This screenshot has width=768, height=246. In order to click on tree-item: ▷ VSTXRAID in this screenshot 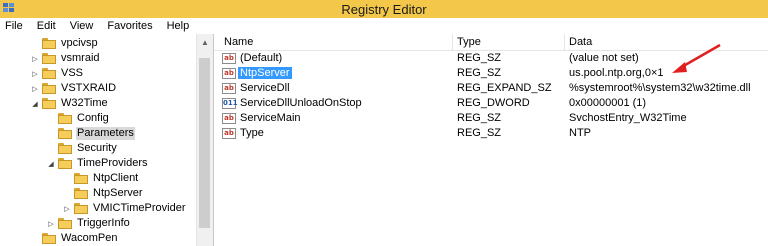, I will do `click(73, 88)`.